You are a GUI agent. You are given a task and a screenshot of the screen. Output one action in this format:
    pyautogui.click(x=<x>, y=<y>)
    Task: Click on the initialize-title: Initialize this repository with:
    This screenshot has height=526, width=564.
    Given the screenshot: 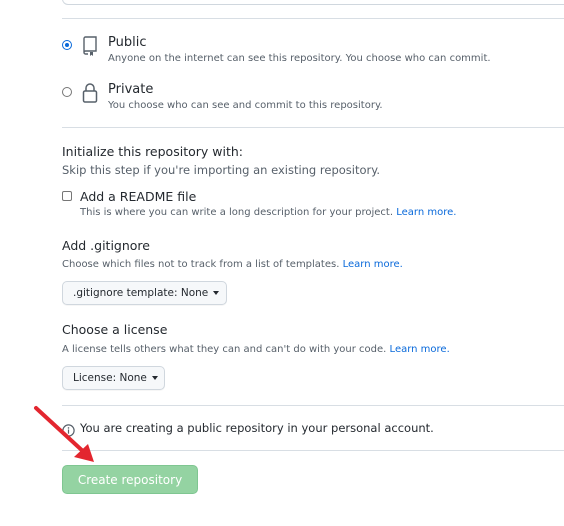 What is the action you would take?
    pyautogui.click(x=152, y=151)
    